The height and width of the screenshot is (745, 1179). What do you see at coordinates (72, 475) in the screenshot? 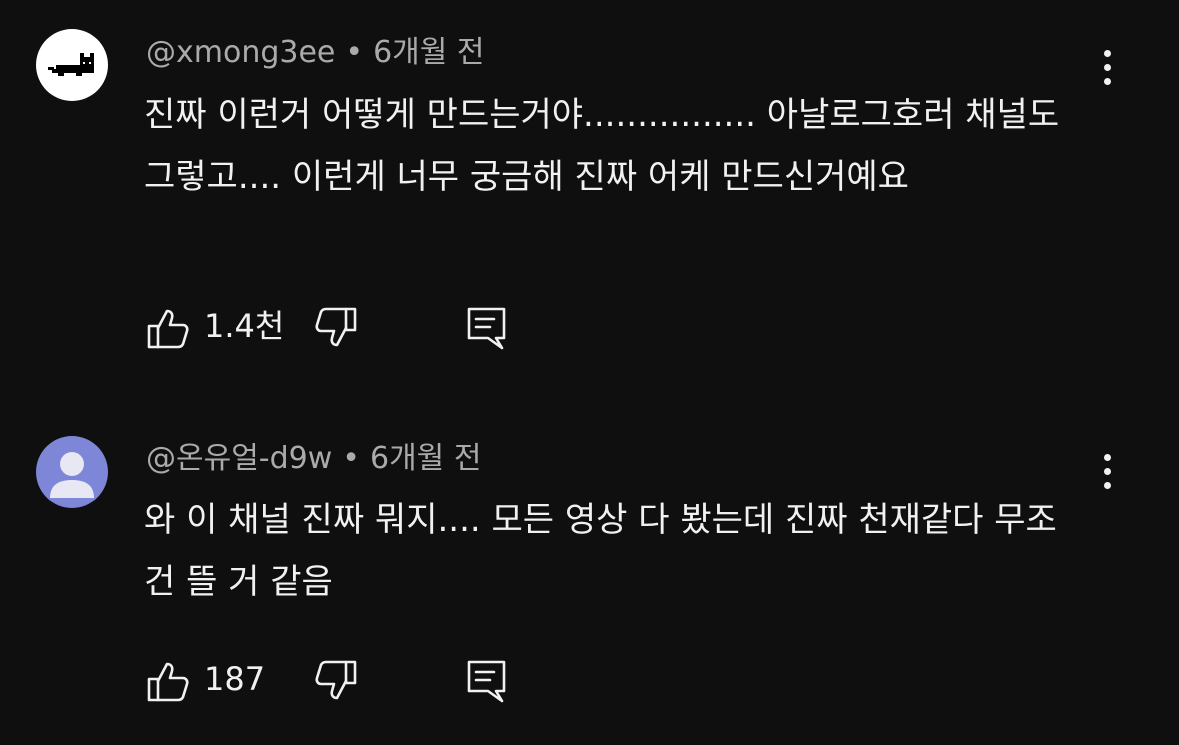
I see `default-person-avatar-icon` at bounding box center [72, 475].